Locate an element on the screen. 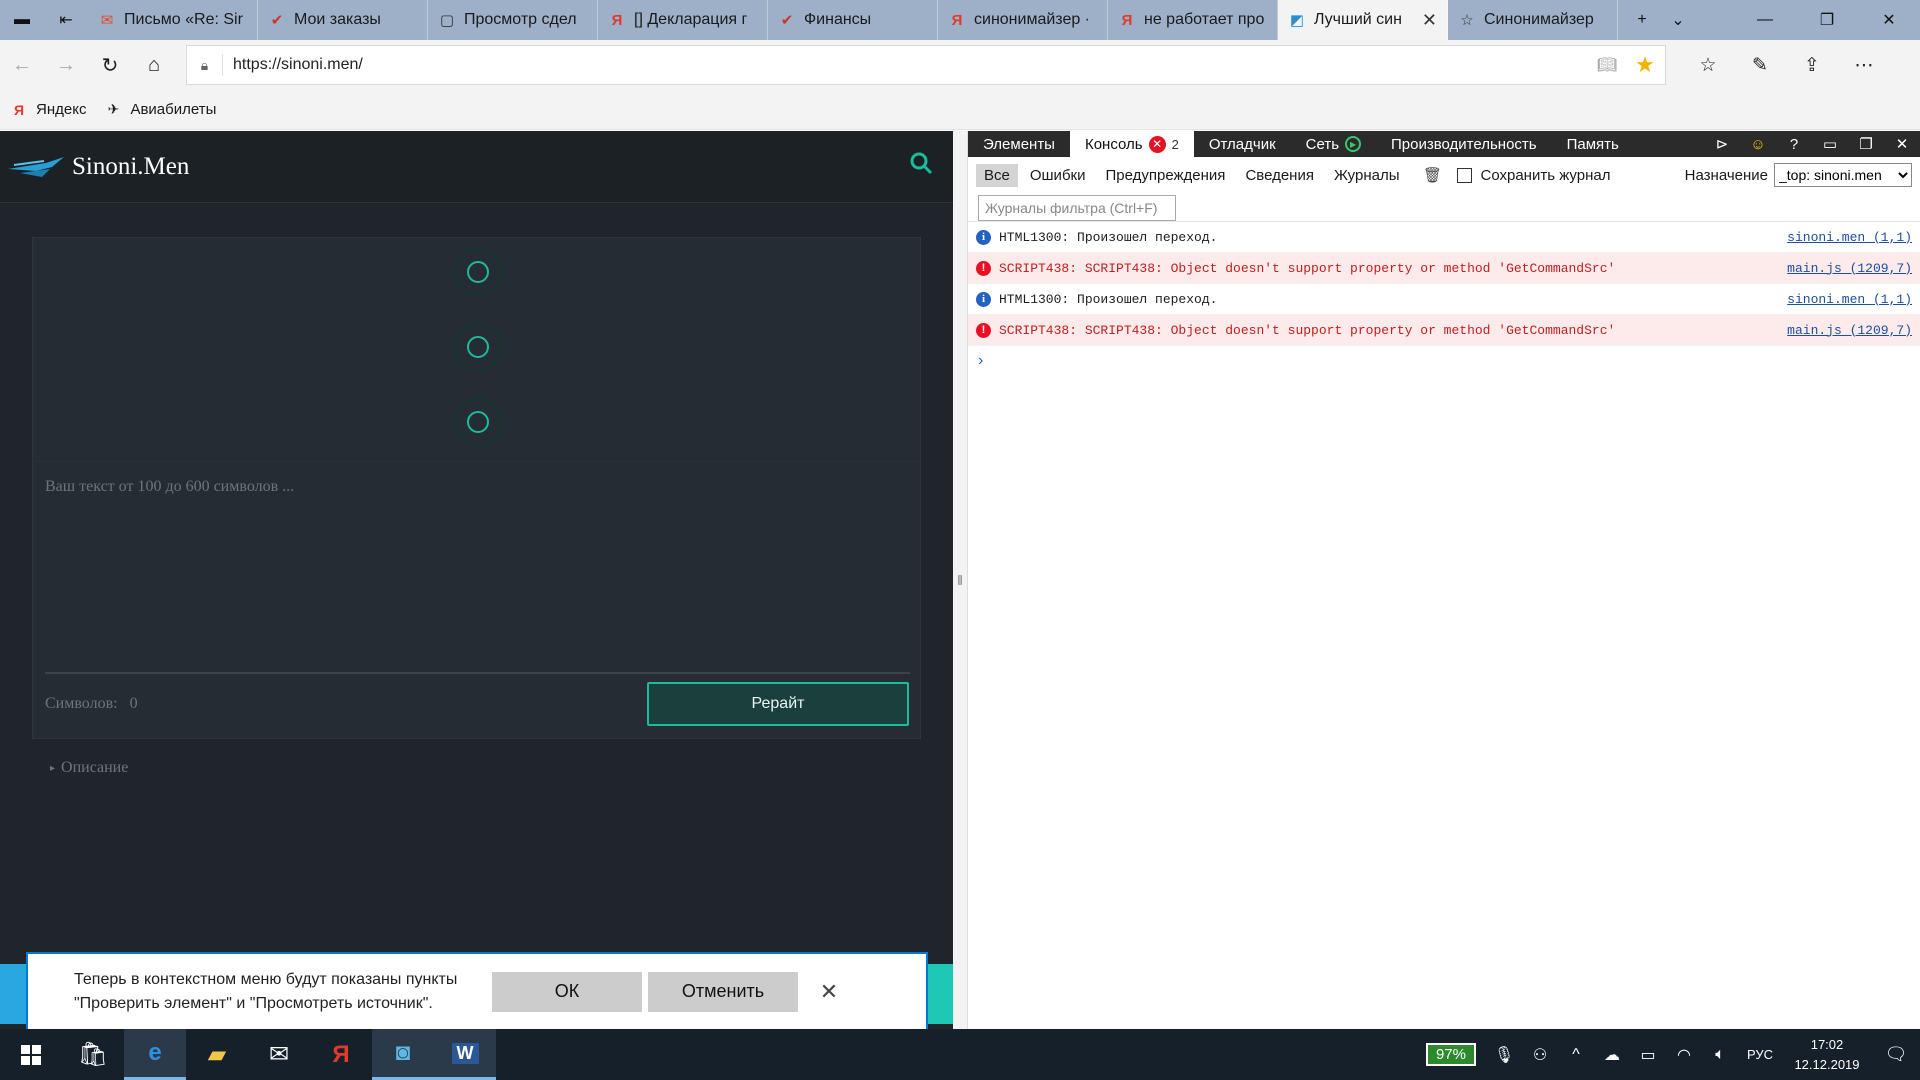 Image resolution: width=1920 pixels, height=1080 pixels. favorites-hub-icon: ☆ is located at coordinates (1708, 65).